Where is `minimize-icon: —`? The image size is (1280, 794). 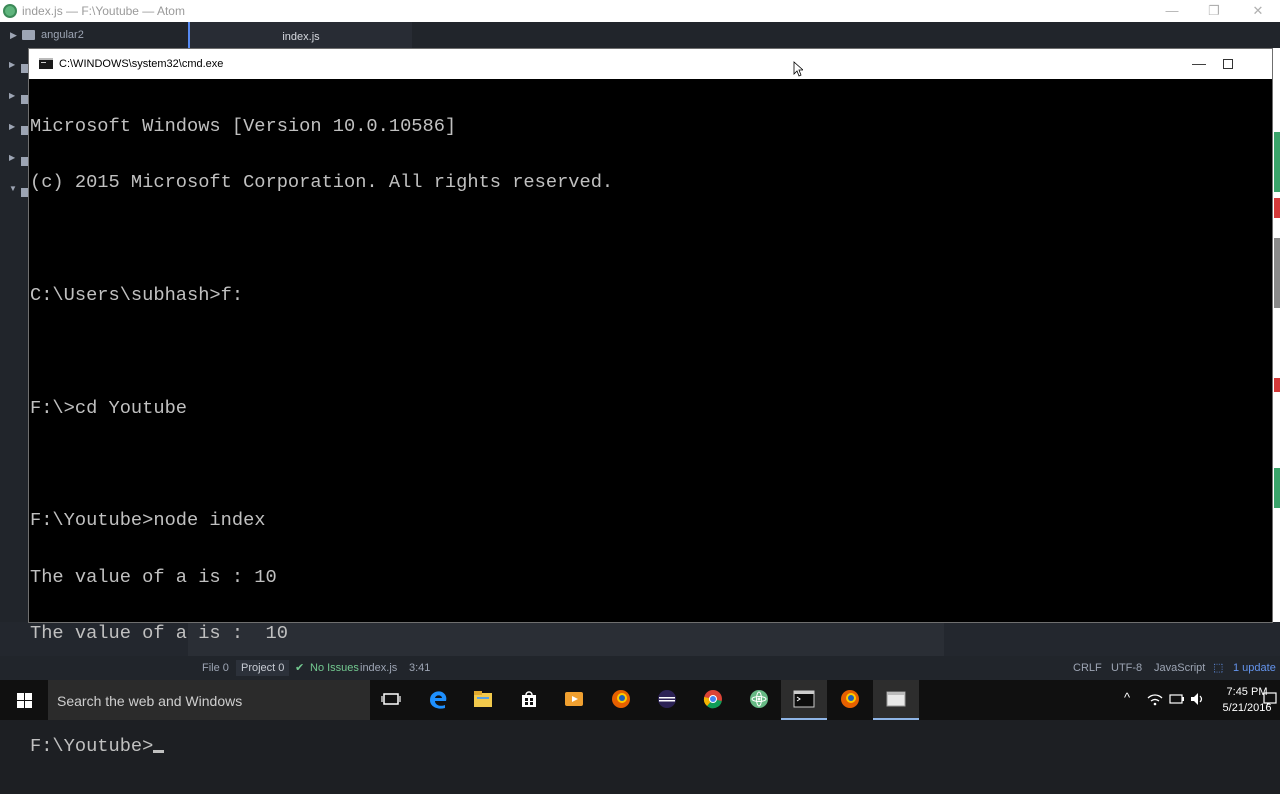 minimize-icon: — is located at coordinates (1172, 11).